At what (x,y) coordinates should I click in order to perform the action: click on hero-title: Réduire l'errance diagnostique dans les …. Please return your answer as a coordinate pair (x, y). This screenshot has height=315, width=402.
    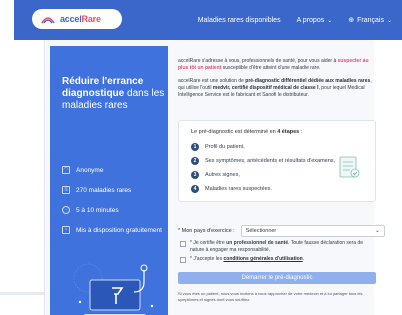
    Looking at the image, I should click on (113, 93).